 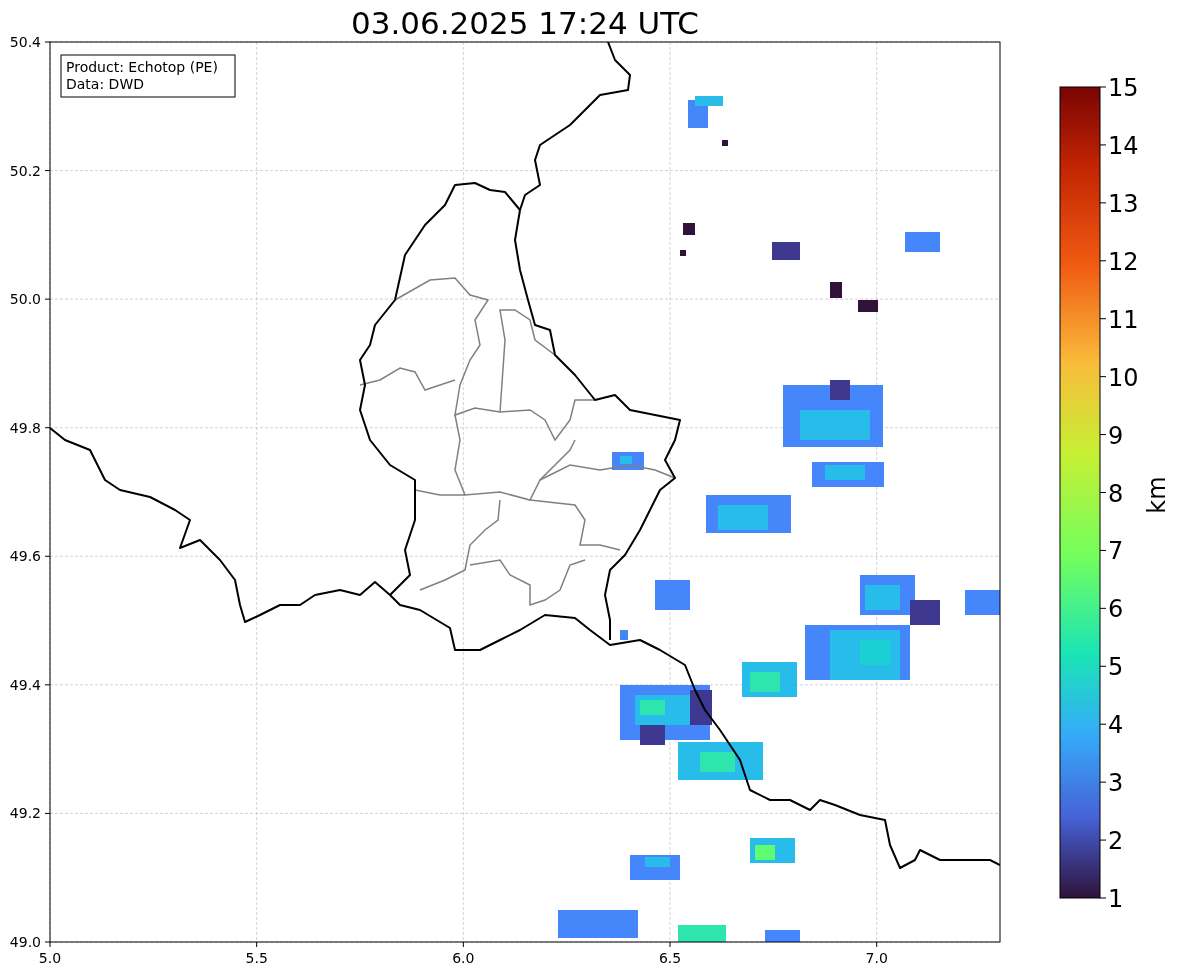 What do you see at coordinates (1116, 435) in the screenshot?
I see `colorbar-tick-label: 9` at bounding box center [1116, 435].